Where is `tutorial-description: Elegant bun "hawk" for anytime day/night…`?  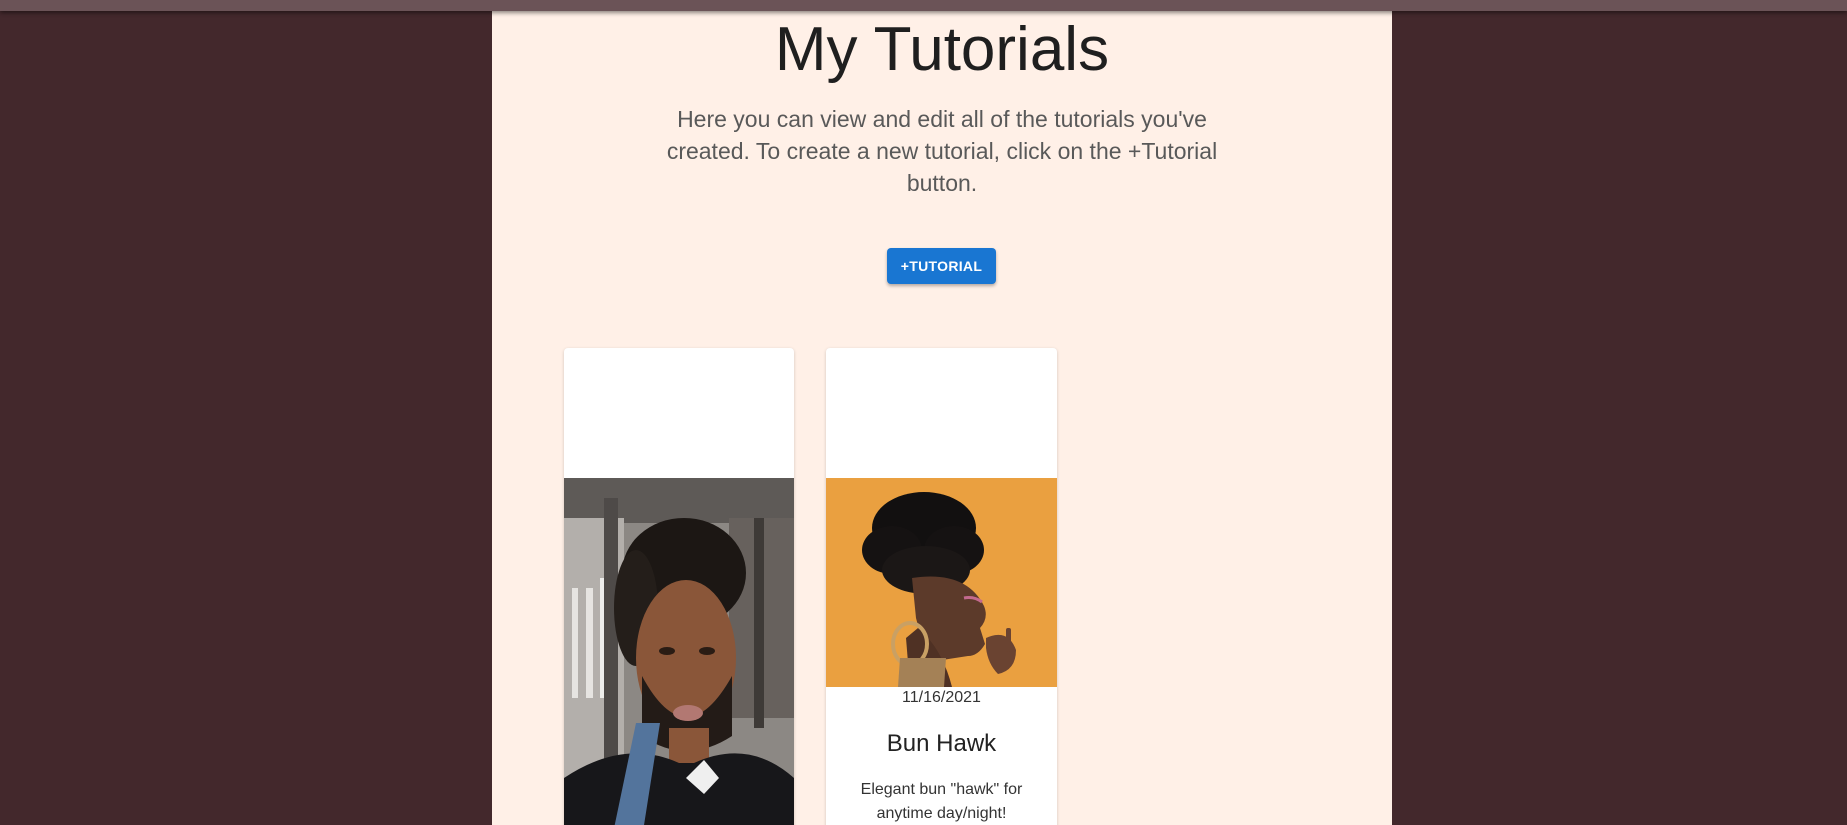
tutorial-description: Elegant bun "hawk" for anytime day/night… is located at coordinates (941, 801).